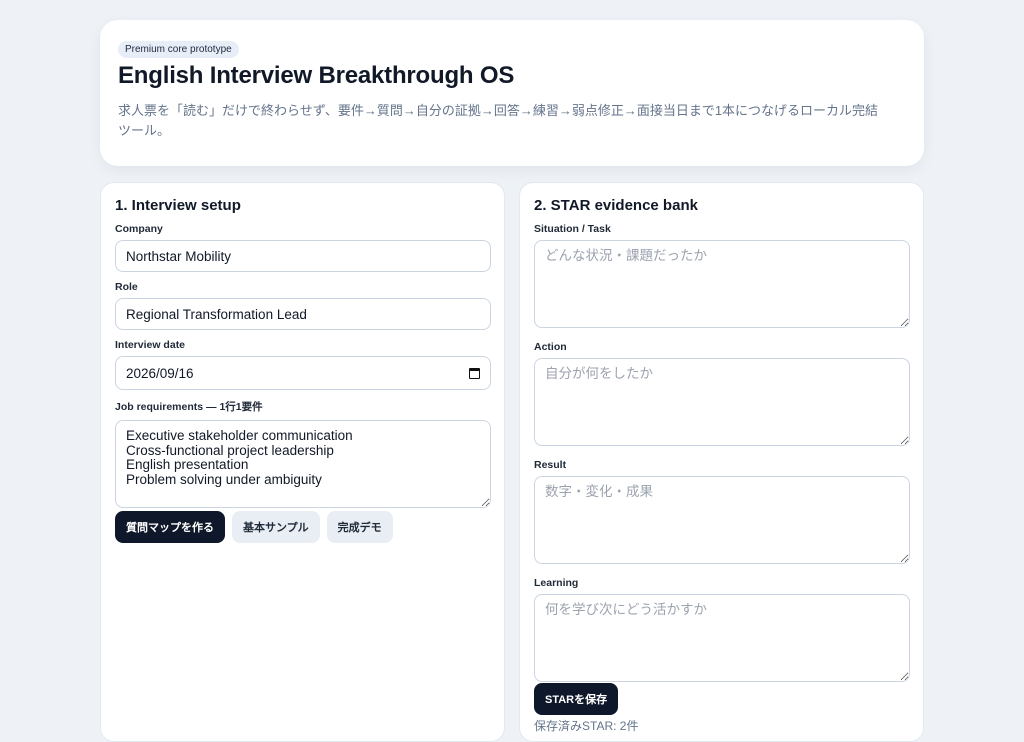 Image resolution: width=1024 pixels, height=742 pixels. I want to click on save-star-button: STARを保存, so click(576, 699).